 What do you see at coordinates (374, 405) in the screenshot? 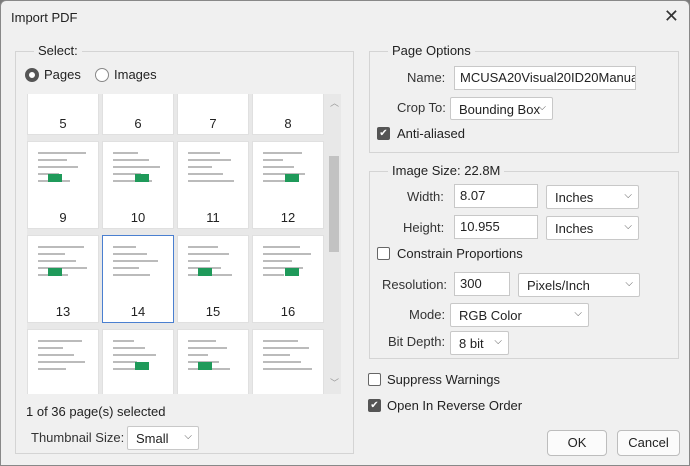
I see `reverse-order-checkbox: ✔` at bounding box center [374, 405].